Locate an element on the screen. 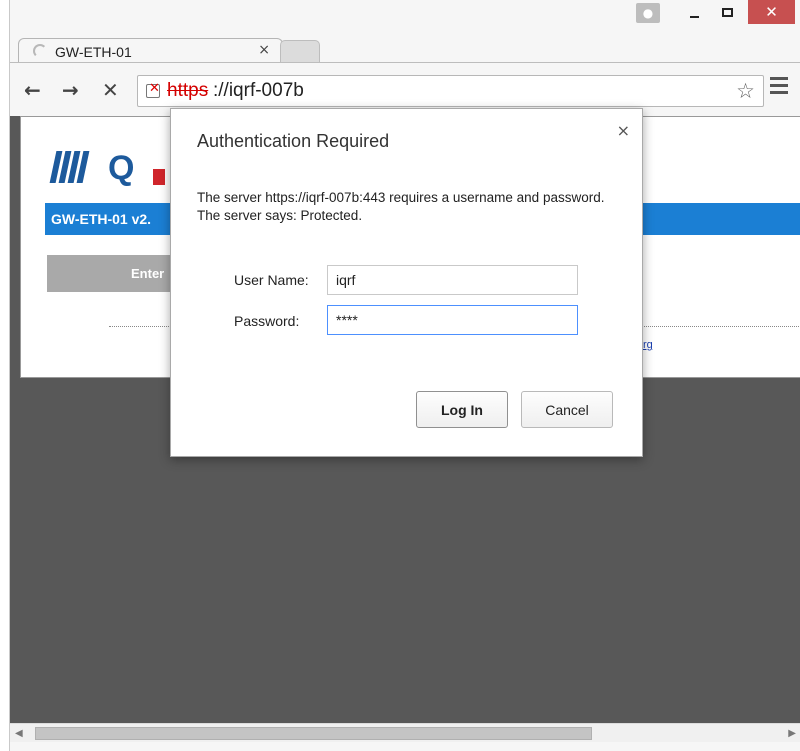 This screenshot has width=800, height=751. dialog-title: Authentication Required is located at coordinates (293, 141).